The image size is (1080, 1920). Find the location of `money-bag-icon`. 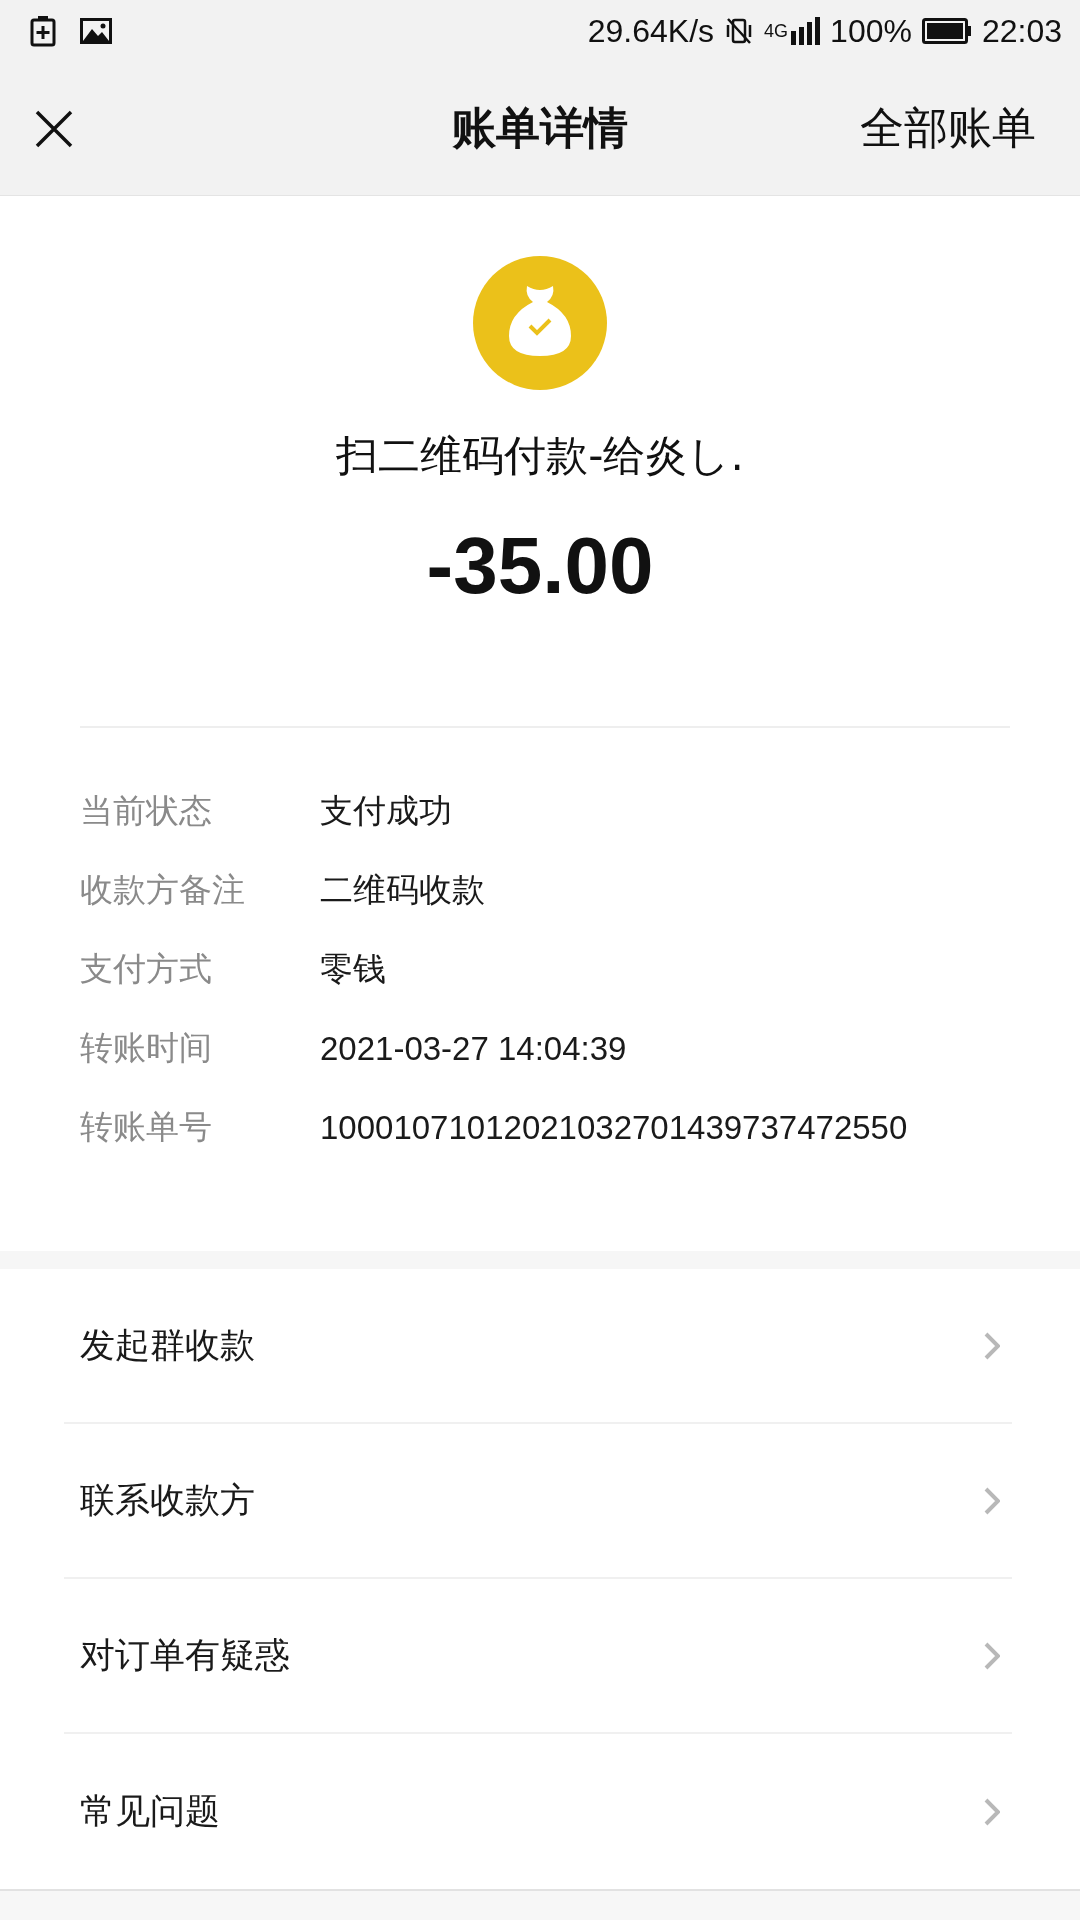

money-bag-icon is located at coordinates (540, 323).